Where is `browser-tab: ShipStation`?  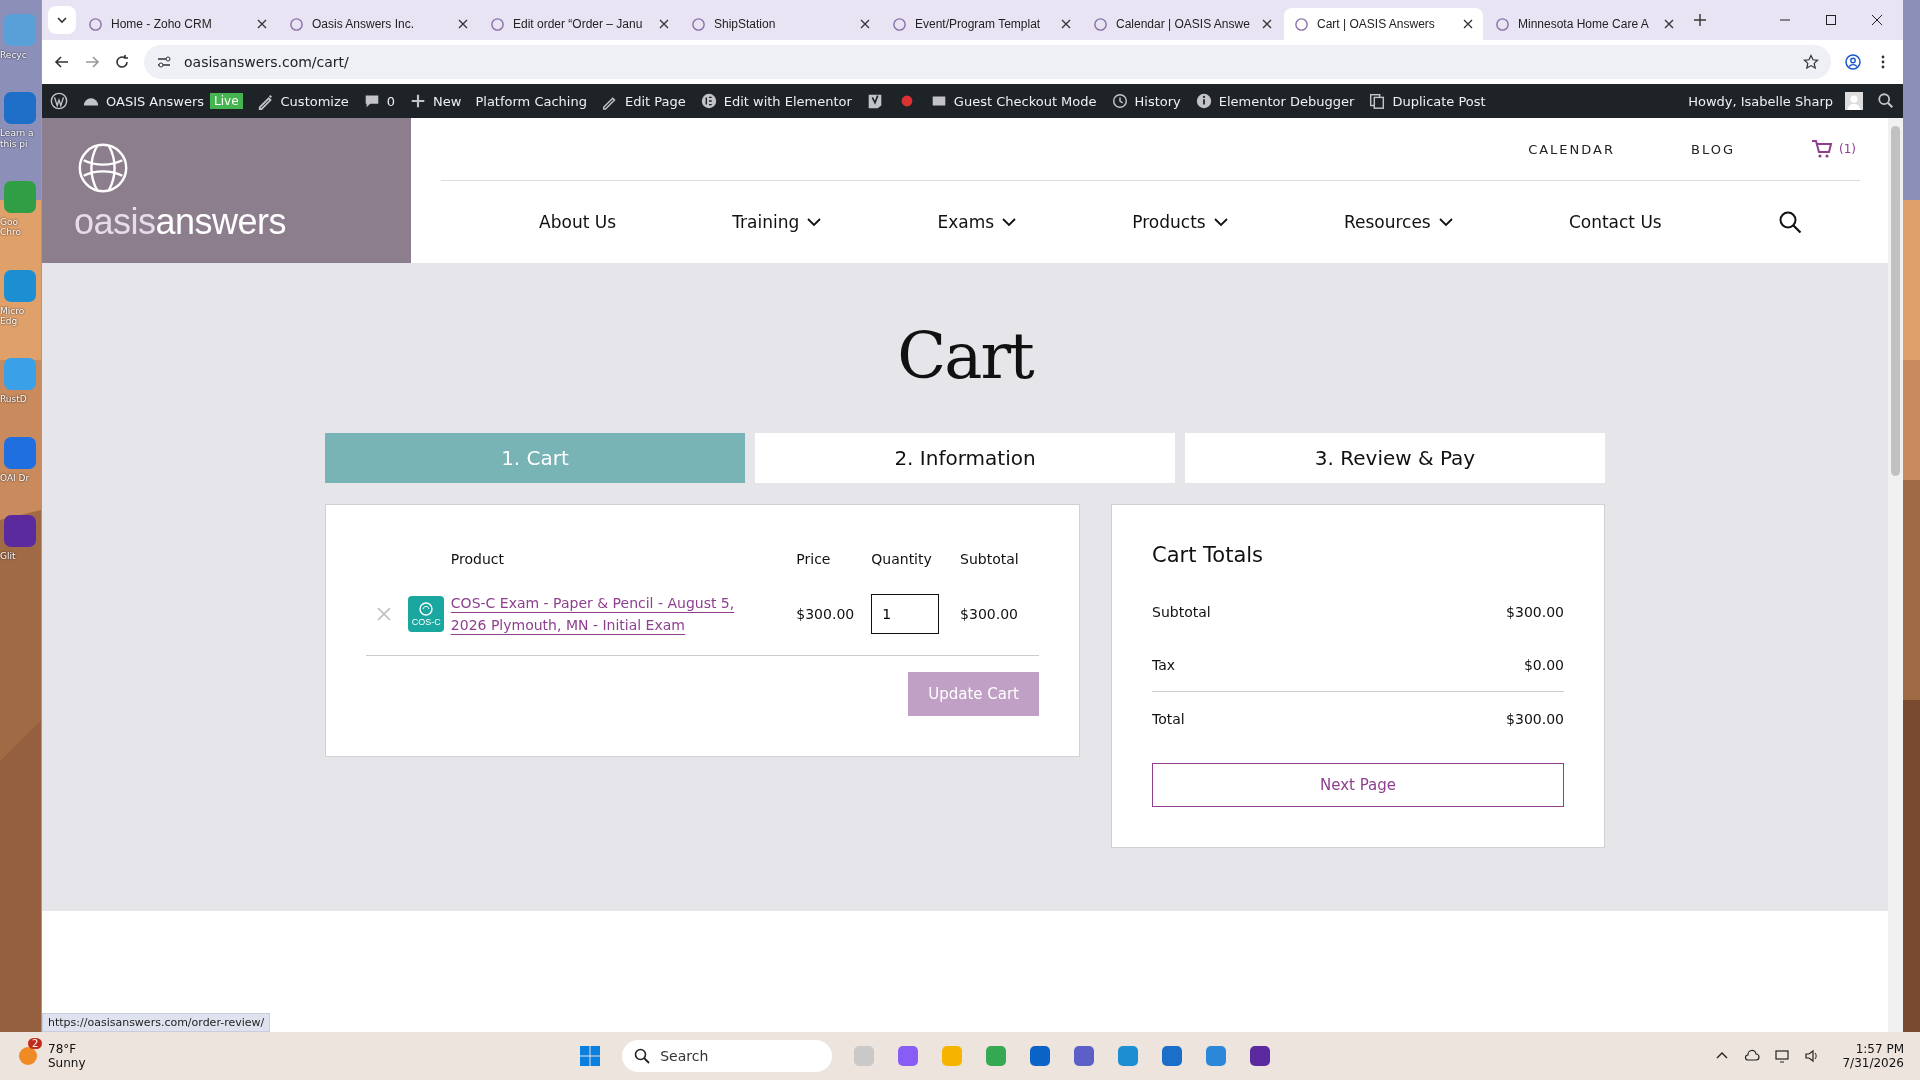
browser-tab: ShipStation is located at coordinates (780, 24).